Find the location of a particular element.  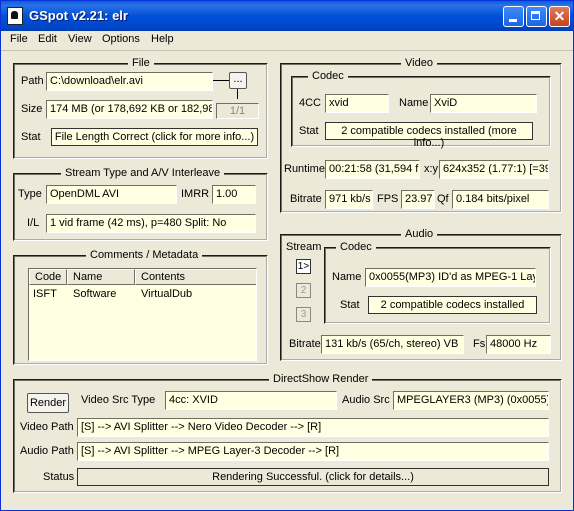

imrr-field: 1.00 is located at coordinates (234, 194).